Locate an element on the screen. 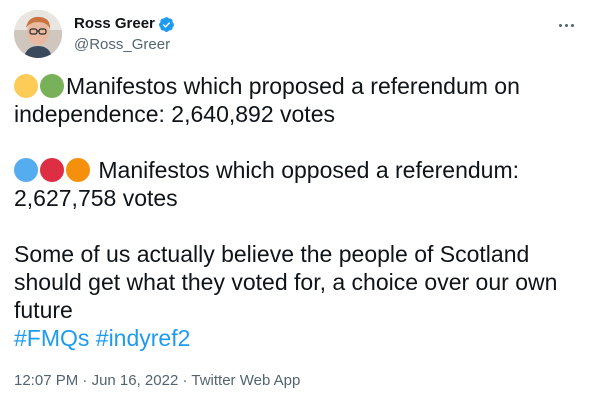 The width and height of the screenshot is (592, 400). display-name-row: Ross Greer is located at coordinates (124, 24).